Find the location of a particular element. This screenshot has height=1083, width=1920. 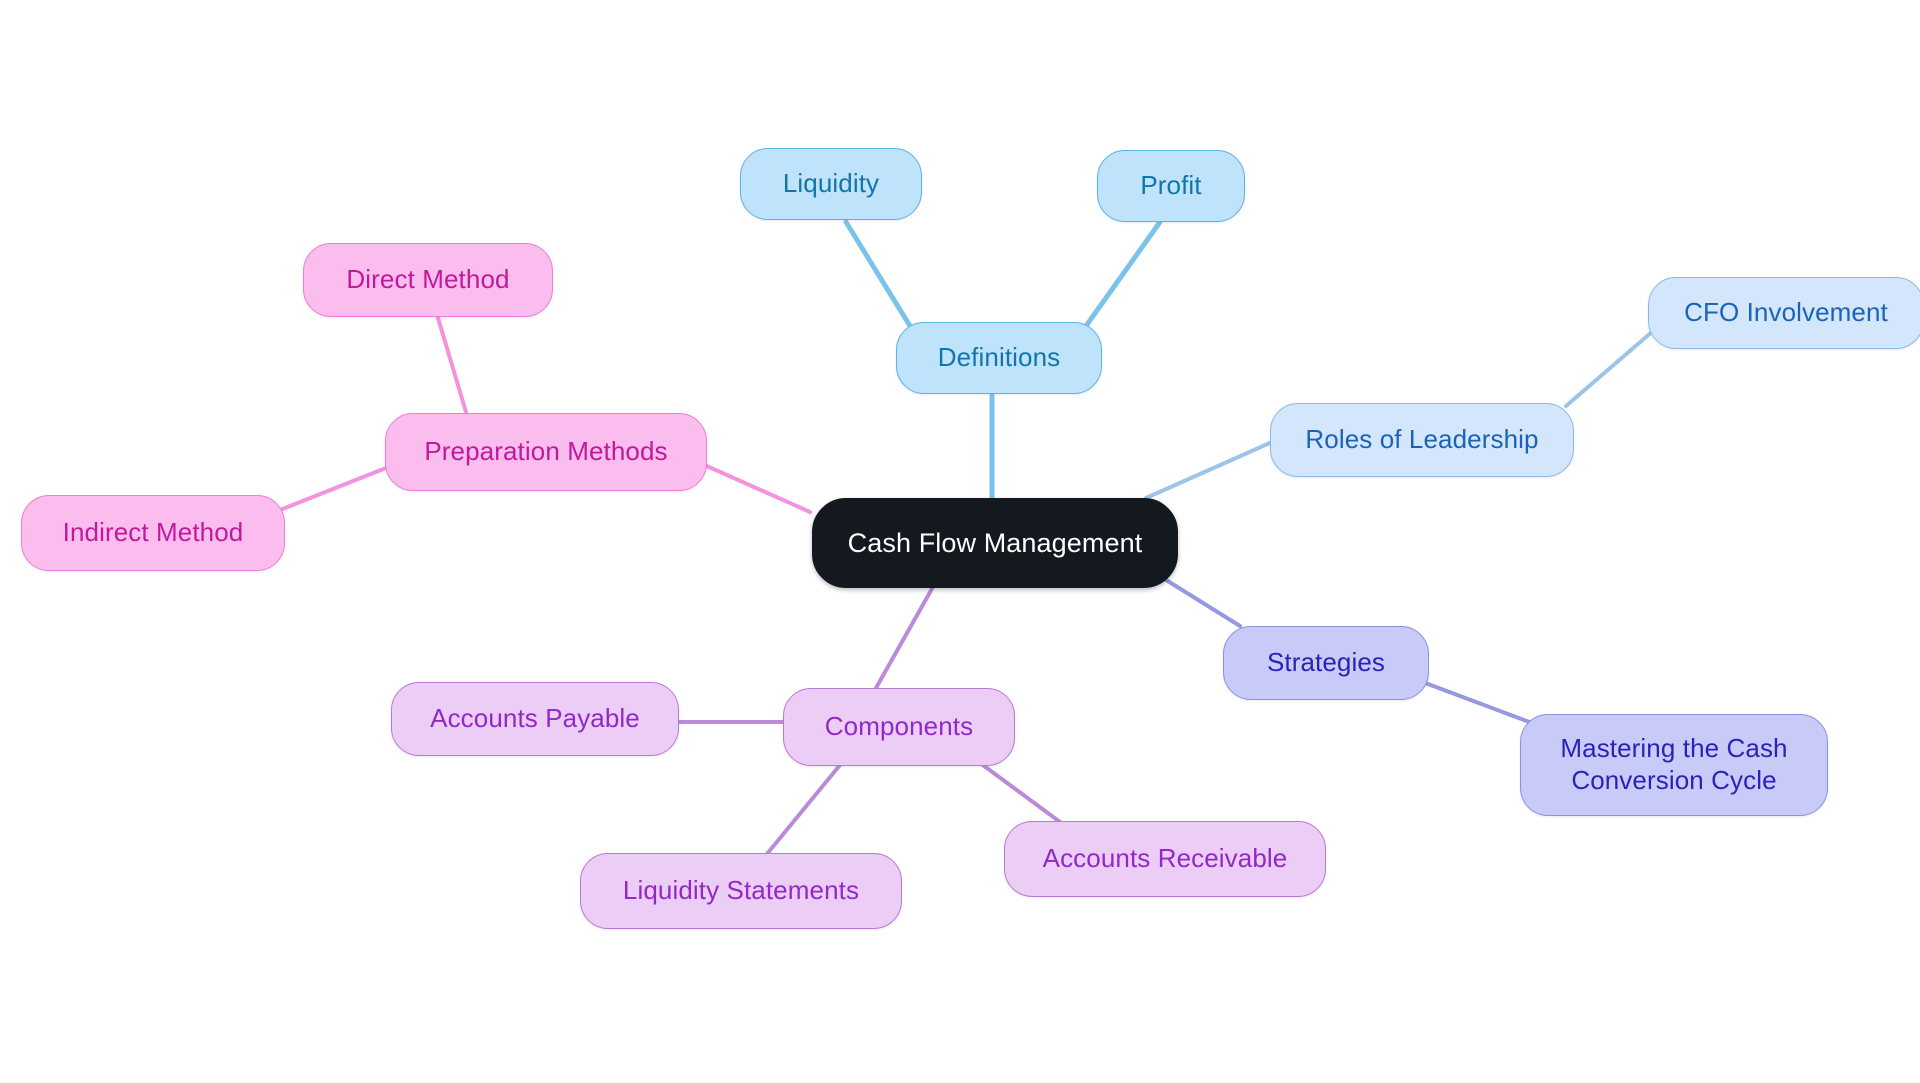

child-node-accounts-payable: Accounts Payable is located at coordinates (535, 719).